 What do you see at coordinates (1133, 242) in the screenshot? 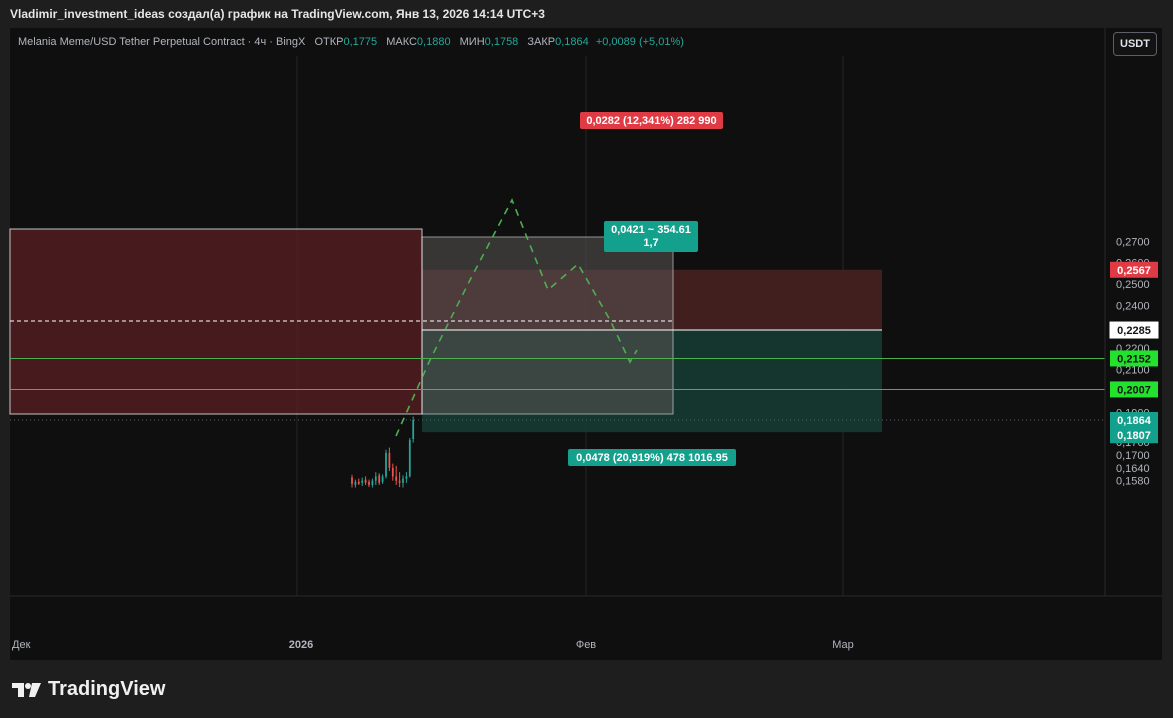
I see `y-tick-label: 0,2700` at bounding box center [1133, 242].